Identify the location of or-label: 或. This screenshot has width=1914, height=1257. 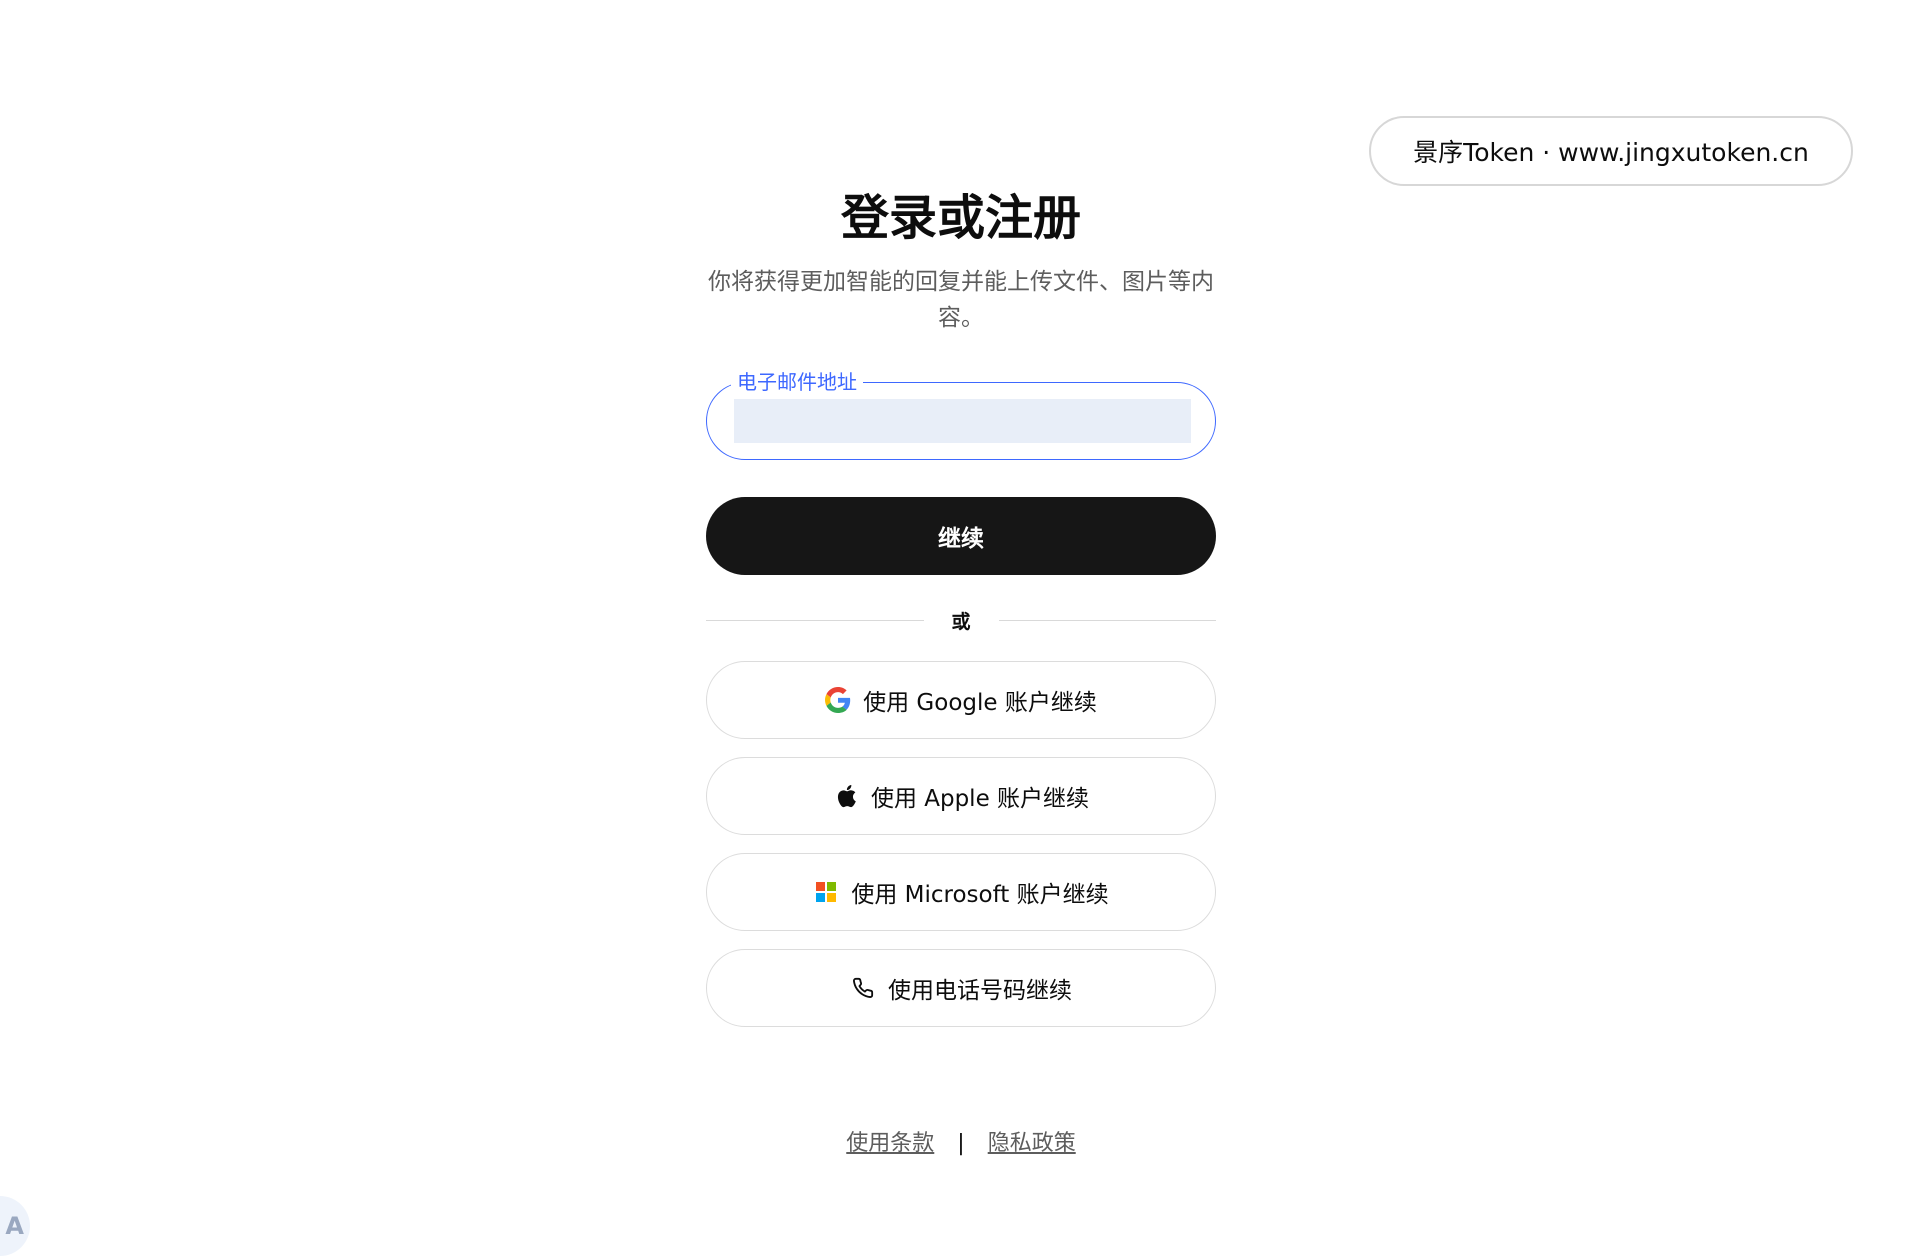
(961, 621).